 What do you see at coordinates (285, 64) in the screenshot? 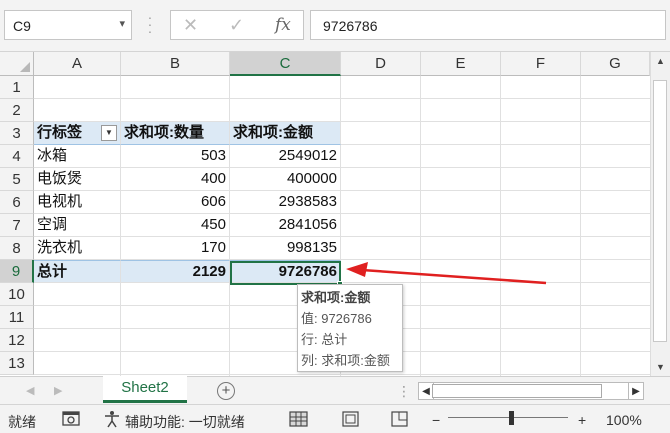
I see `column-header-c: C` at bounding box center [285, 64].